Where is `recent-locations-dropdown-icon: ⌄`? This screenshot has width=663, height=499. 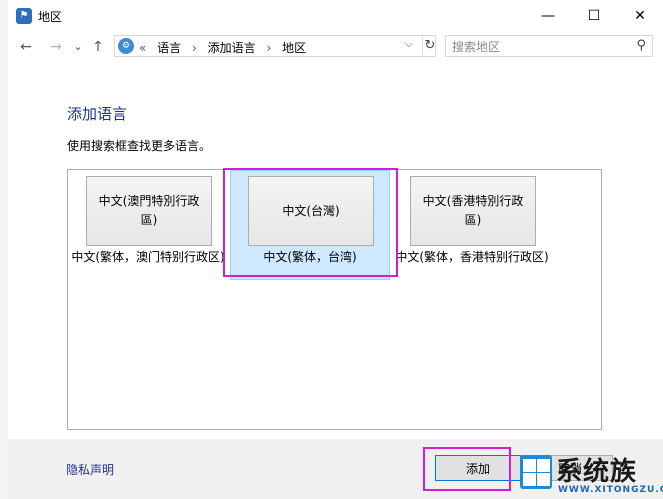 recent-locations-dropdown-icon: ⌄ is located at coordinates (78, 47).